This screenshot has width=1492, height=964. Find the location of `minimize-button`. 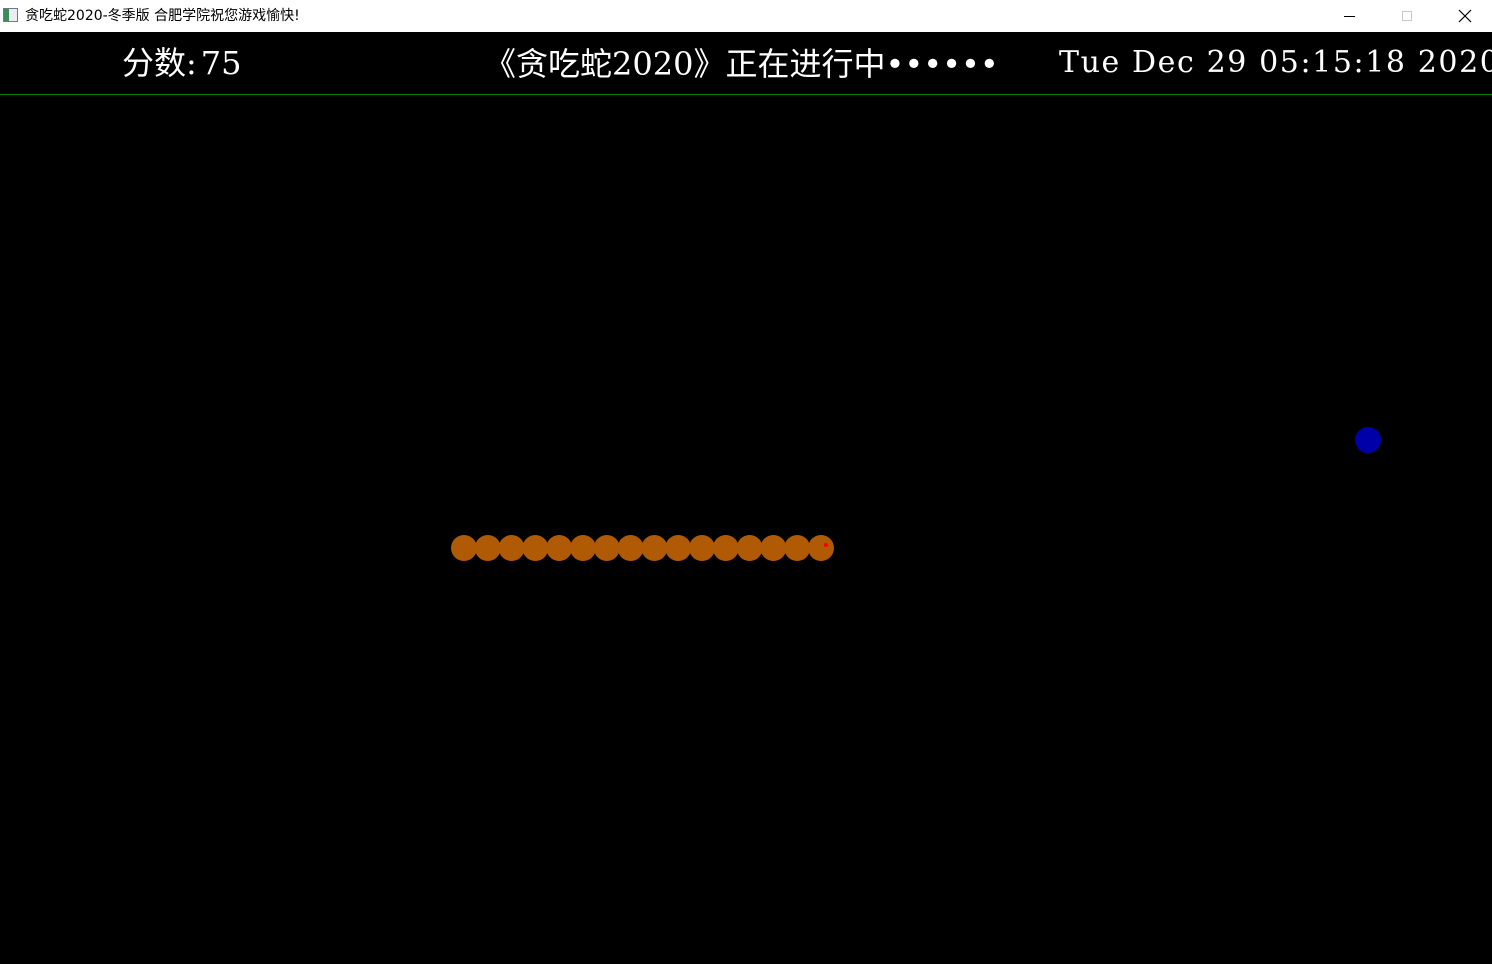

minimize-button is located at coordinates (1349, 16).